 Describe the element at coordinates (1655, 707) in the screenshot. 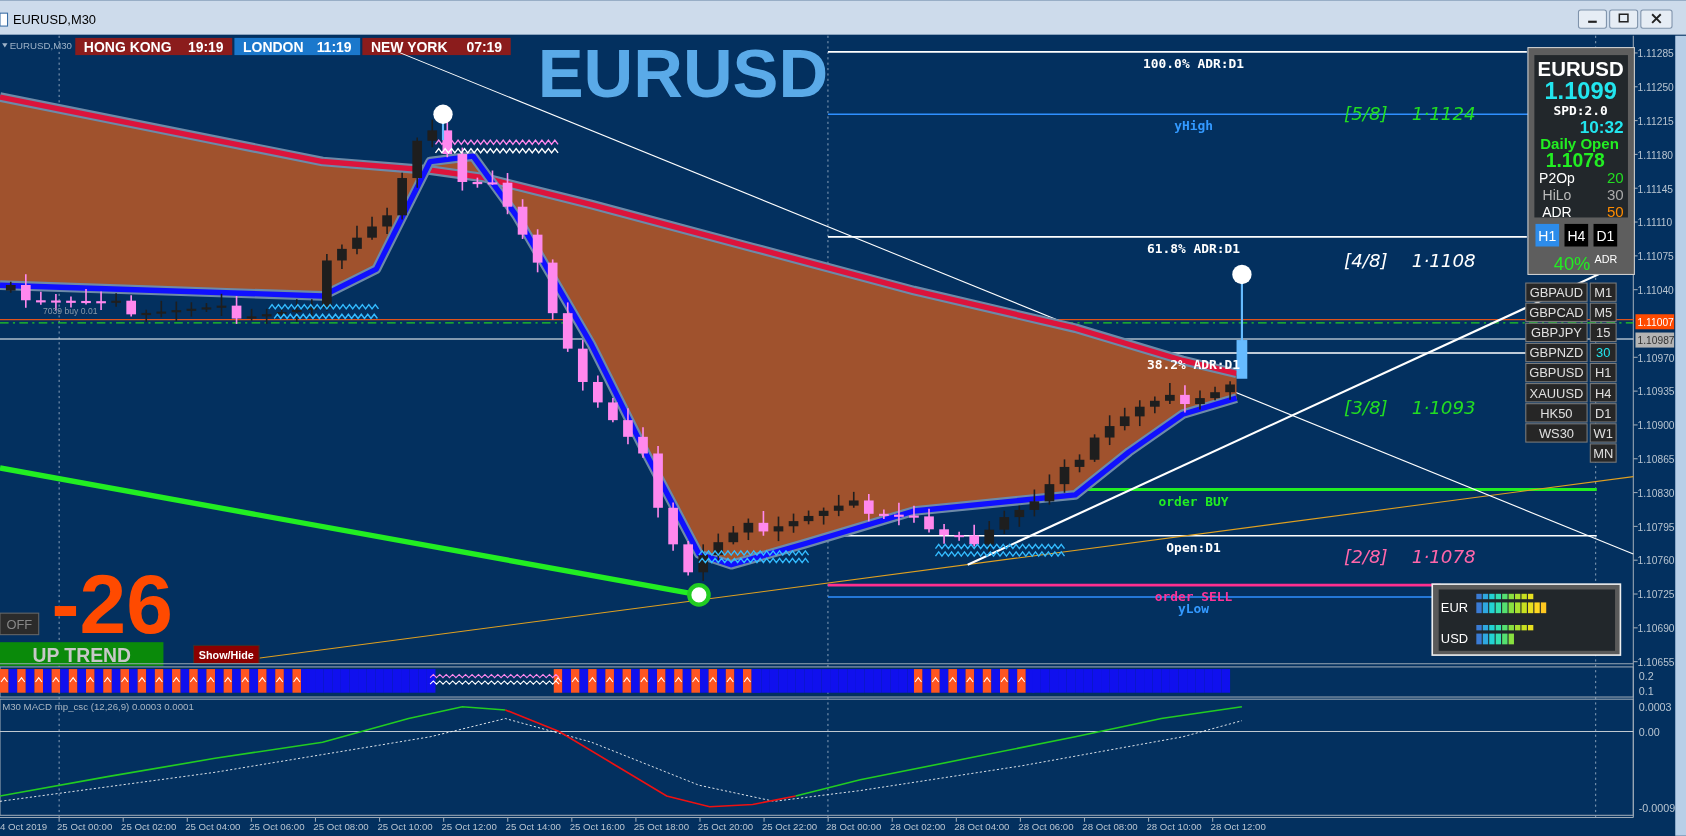

I see `indicator-tick-label: 0.0003` at that location.